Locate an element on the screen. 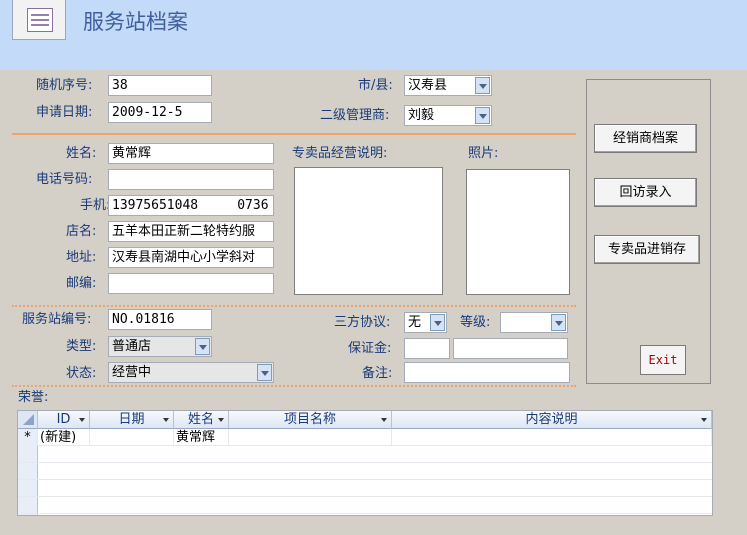  grade-label: 等级: is located at coordinates (475, 322).